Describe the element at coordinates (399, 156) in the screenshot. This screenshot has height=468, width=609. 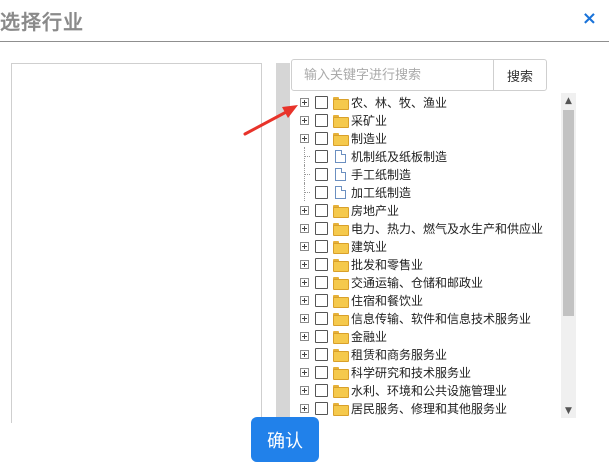
I see `tree-node-label: 机制纸及纸板制造` at that location.